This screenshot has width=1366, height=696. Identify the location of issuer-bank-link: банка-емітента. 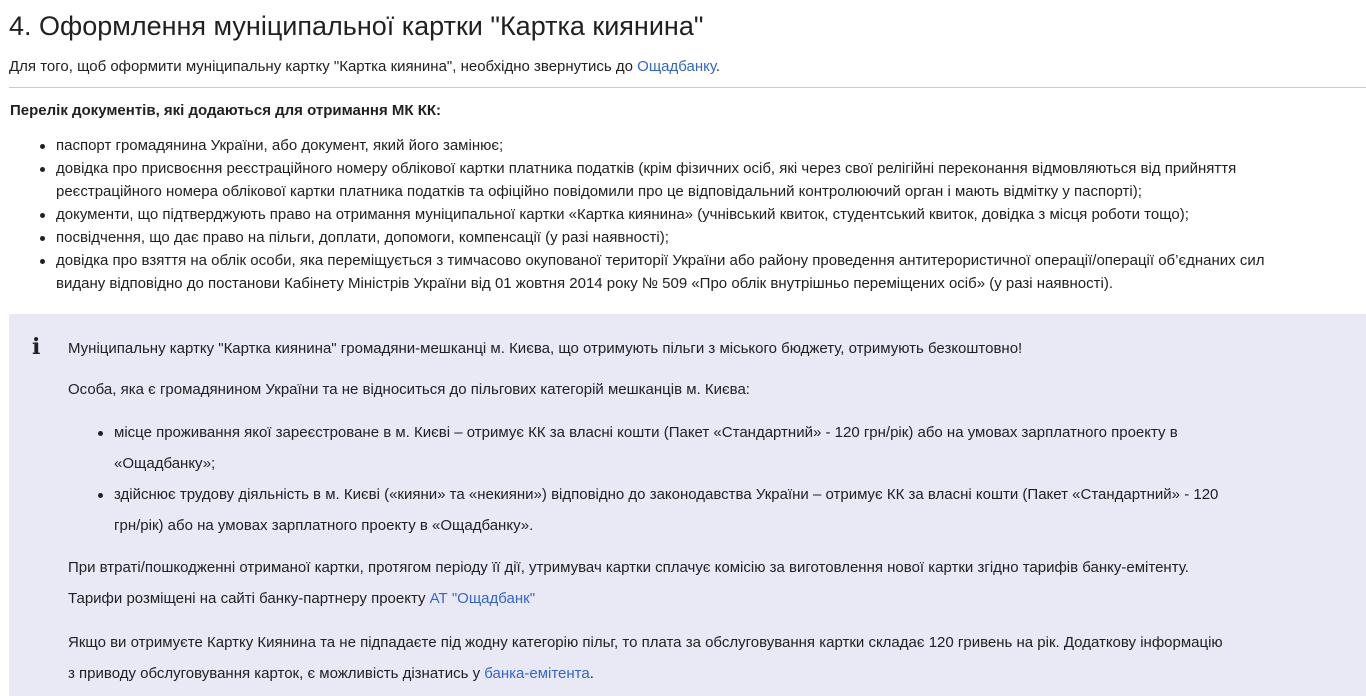
(536, 673).